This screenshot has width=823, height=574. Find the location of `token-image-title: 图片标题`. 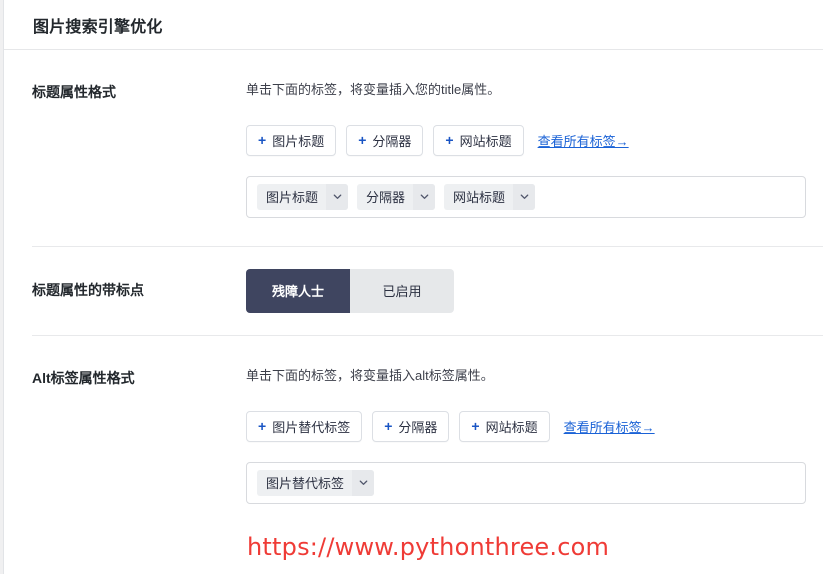

token-image-title: 图片标题 is located at coordinates (303, 196).